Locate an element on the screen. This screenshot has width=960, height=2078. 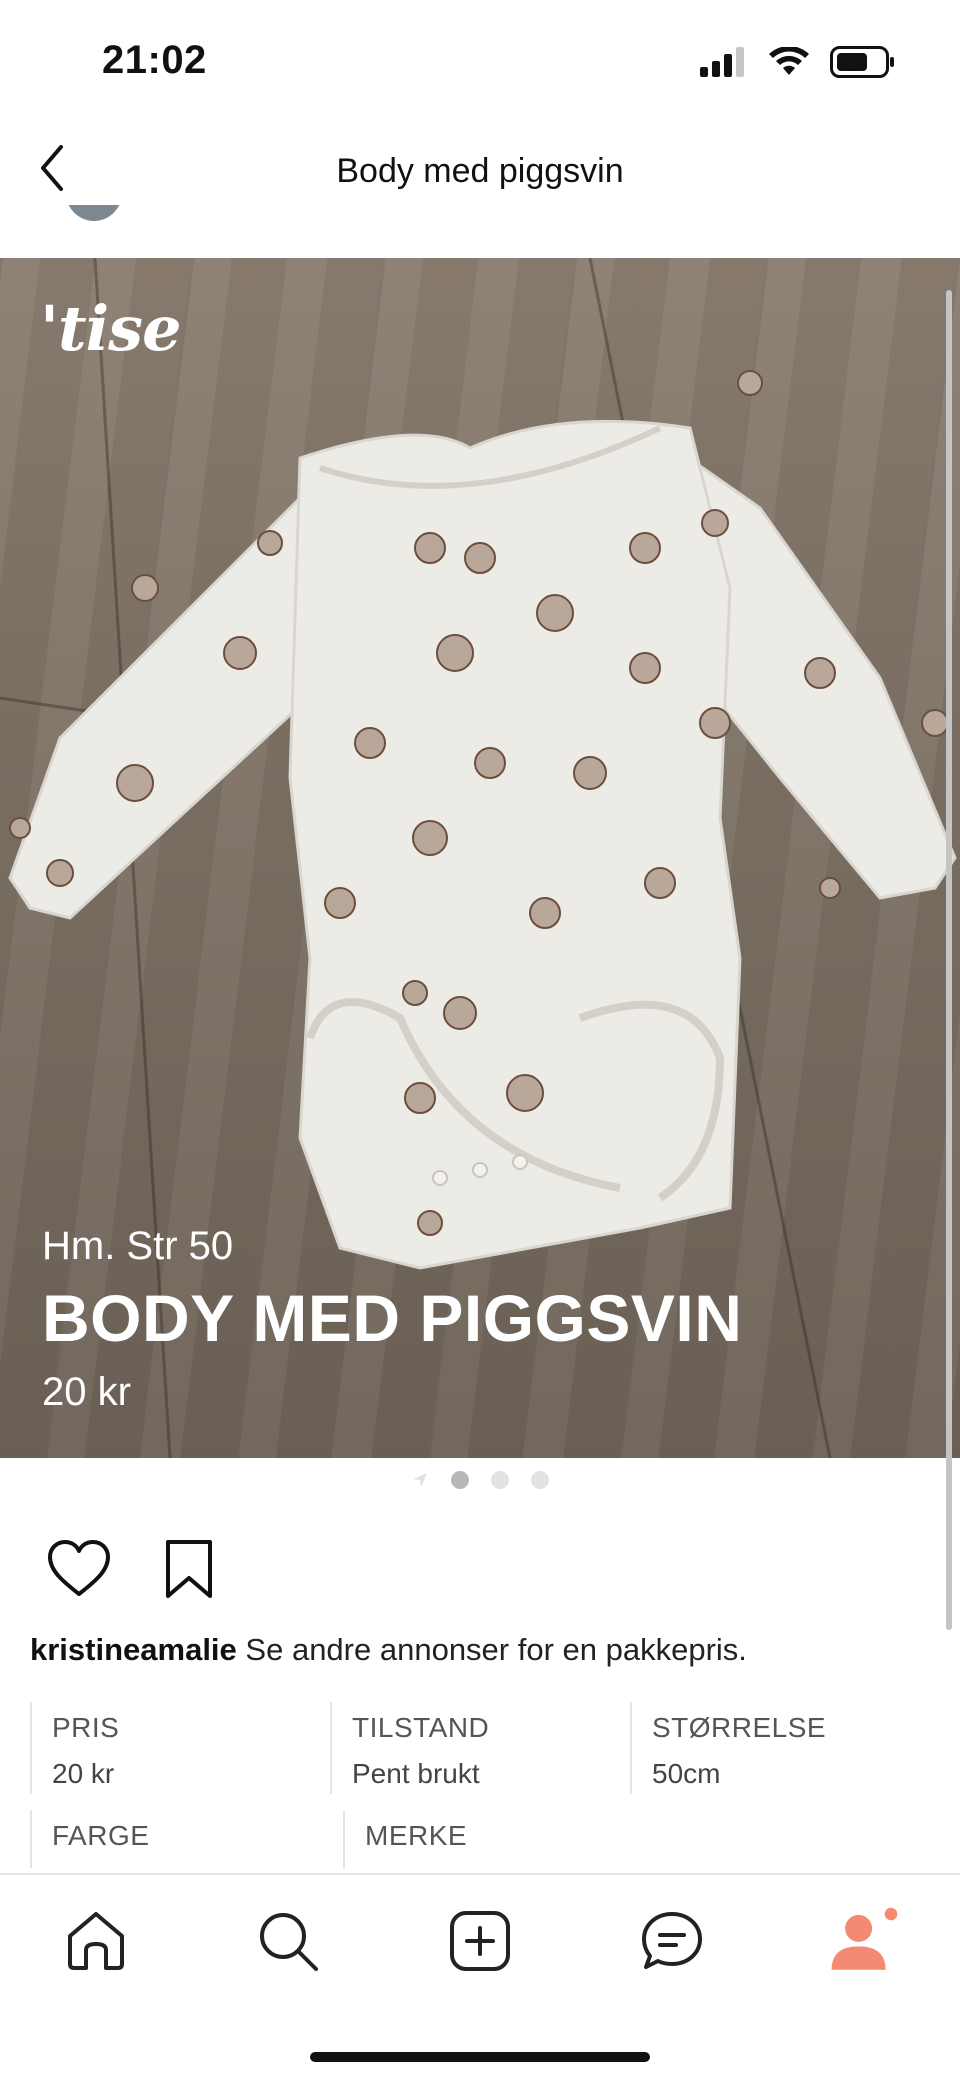
location-arrow-icon is located at coordinates (420, 1480).